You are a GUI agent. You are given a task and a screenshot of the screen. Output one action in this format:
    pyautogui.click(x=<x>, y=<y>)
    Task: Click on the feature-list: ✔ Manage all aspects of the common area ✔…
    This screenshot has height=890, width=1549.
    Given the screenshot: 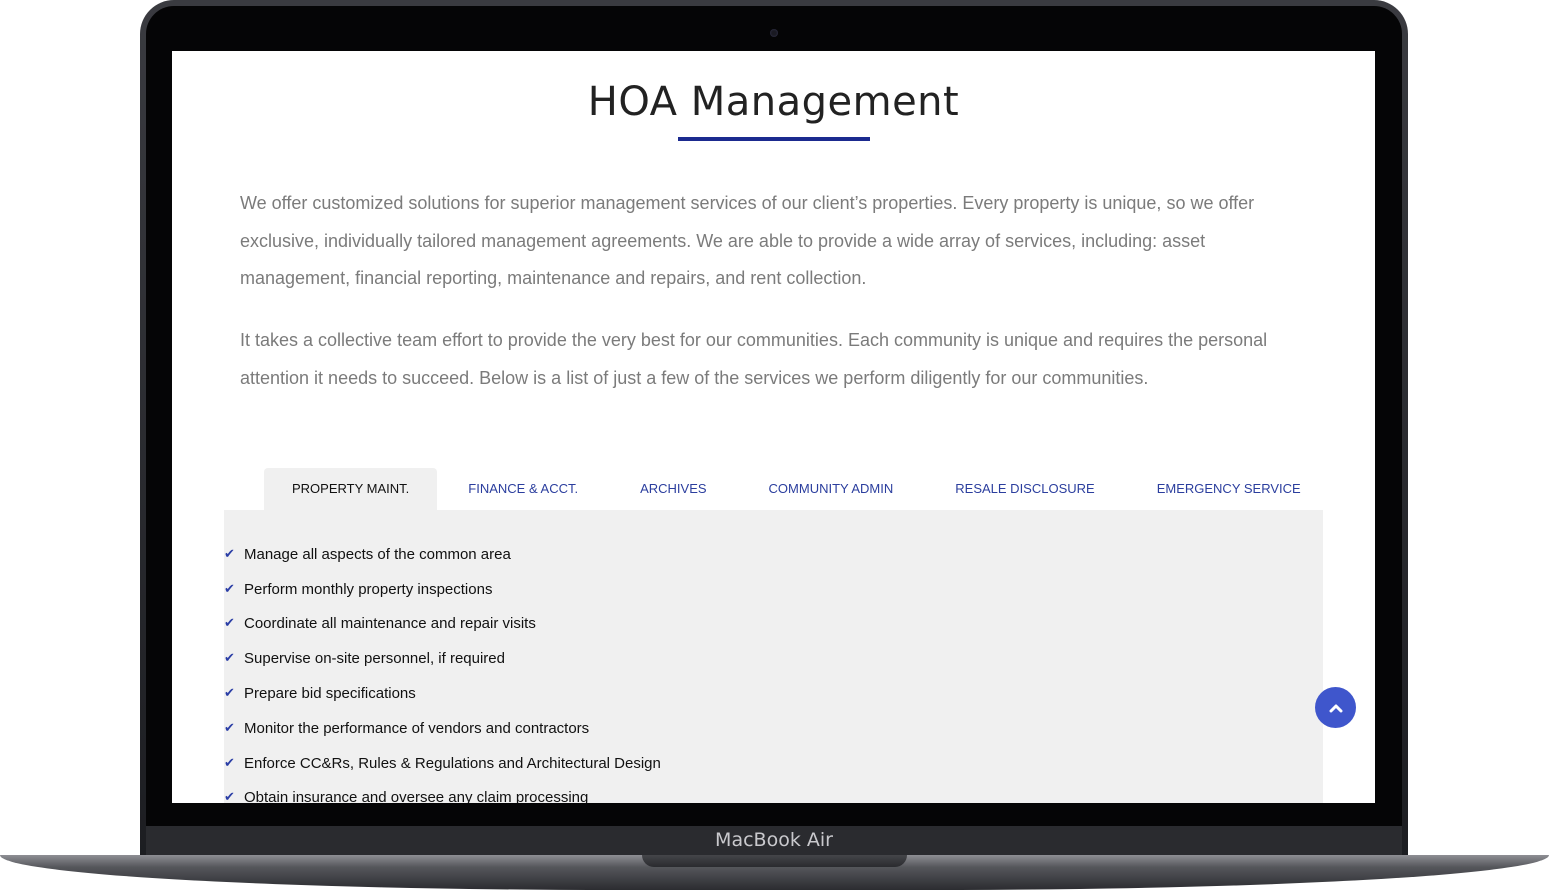 What is the action you would take?
    pyautogui.click(x=442, y=670)
    